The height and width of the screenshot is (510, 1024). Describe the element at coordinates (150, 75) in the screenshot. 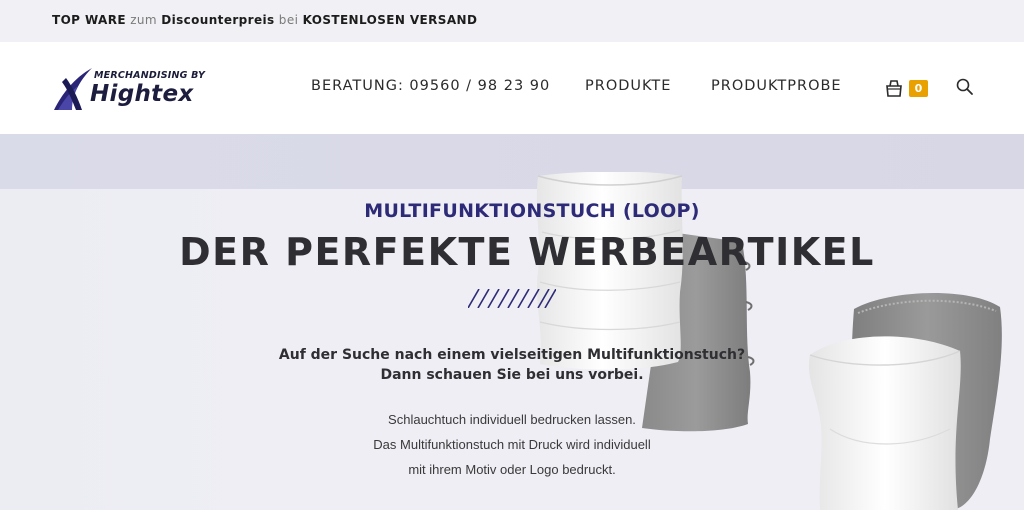

I see `logo-tagline: MERCHANDISING BY` at that location.